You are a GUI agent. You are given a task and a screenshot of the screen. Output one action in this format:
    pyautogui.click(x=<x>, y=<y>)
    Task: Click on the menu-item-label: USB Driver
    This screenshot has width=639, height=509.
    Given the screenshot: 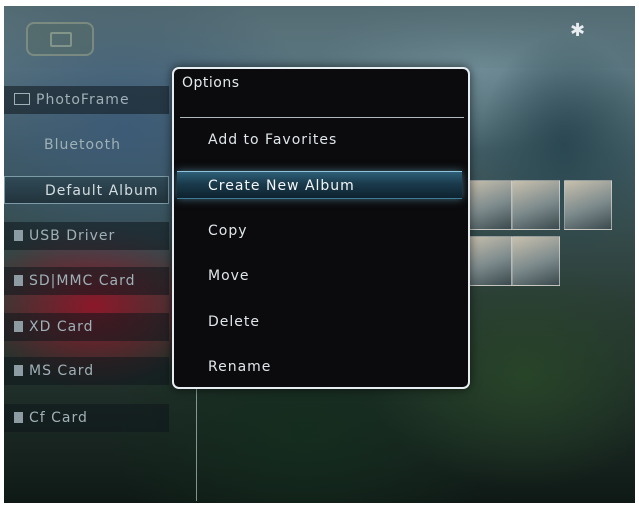 What is the action you would take?
    pyautogui.click(x=72, y=236)
    